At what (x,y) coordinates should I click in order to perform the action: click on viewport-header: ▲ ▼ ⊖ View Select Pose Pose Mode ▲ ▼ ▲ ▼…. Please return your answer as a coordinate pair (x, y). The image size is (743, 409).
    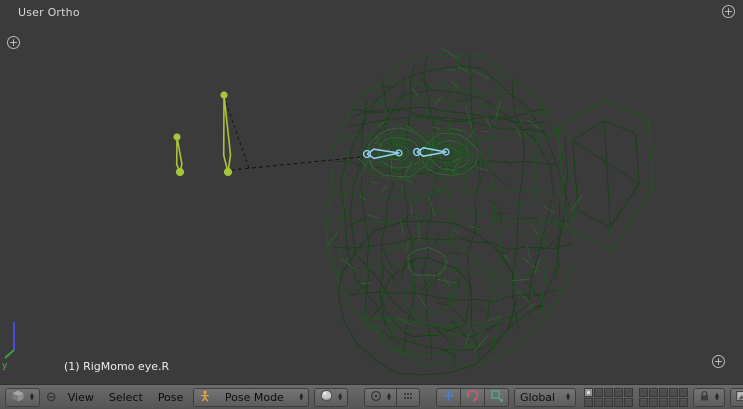
    Looking at the image, I should click on (371, 396).